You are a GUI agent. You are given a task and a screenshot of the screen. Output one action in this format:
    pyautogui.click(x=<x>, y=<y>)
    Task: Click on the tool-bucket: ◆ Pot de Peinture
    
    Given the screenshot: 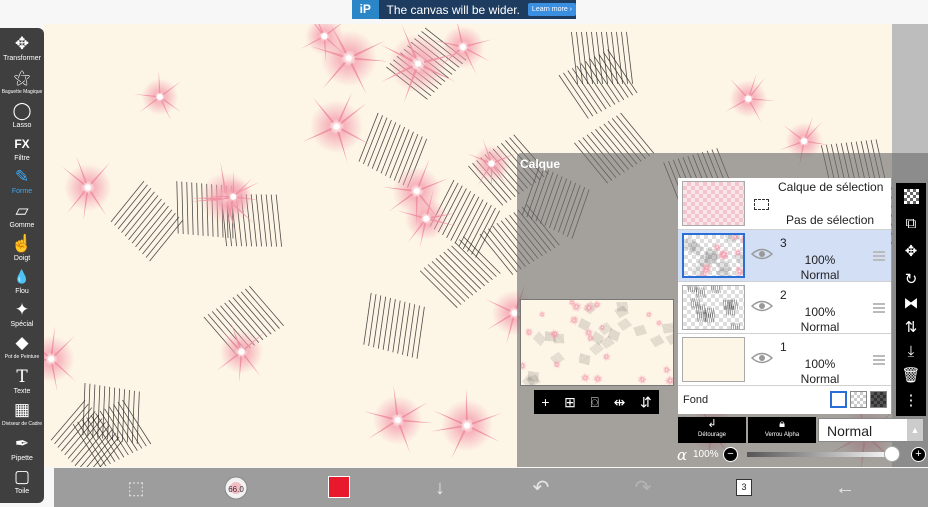 What is the action you would take?
    pyautogui.click(x=22, y=350)
    